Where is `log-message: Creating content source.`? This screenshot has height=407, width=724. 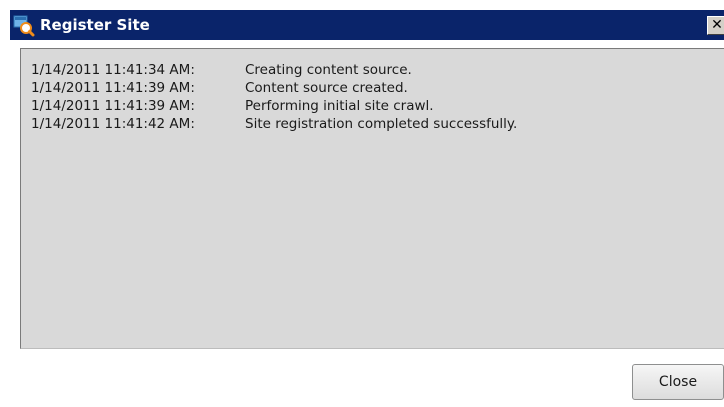
log-message: Creating content source. is located at coordinates (328, 70).